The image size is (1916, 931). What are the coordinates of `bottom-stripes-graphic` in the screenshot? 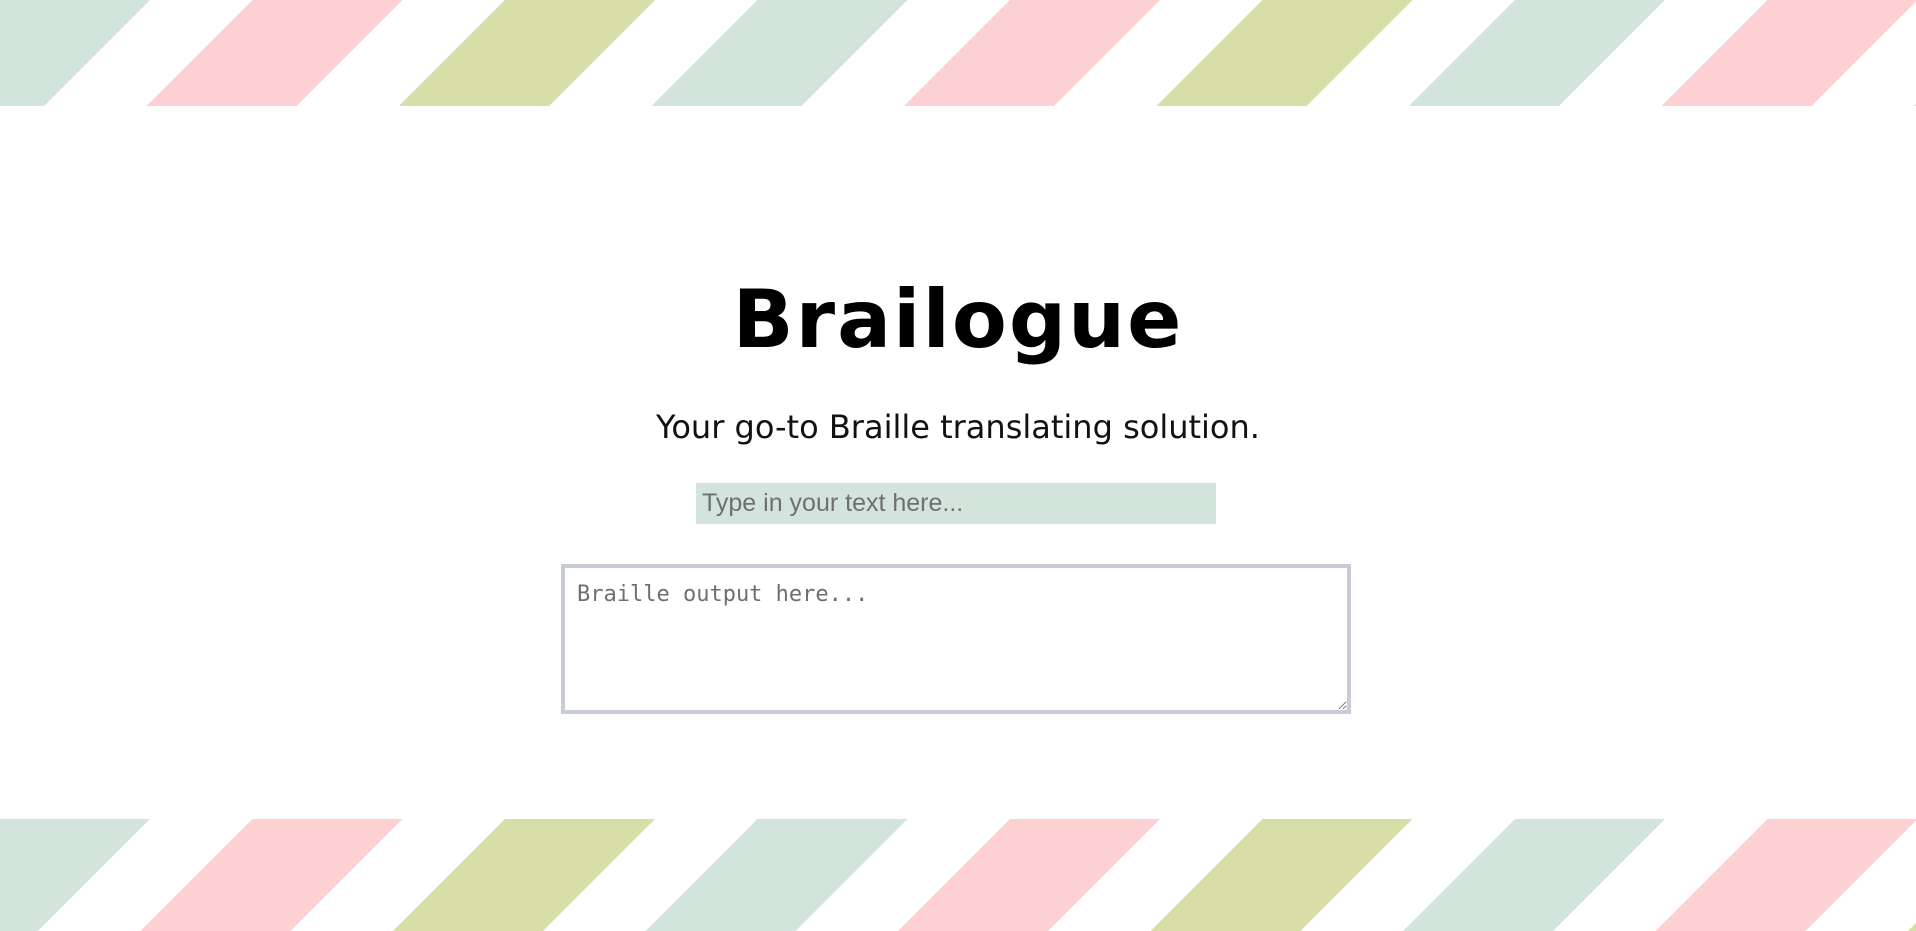 It's located at (958, 875).